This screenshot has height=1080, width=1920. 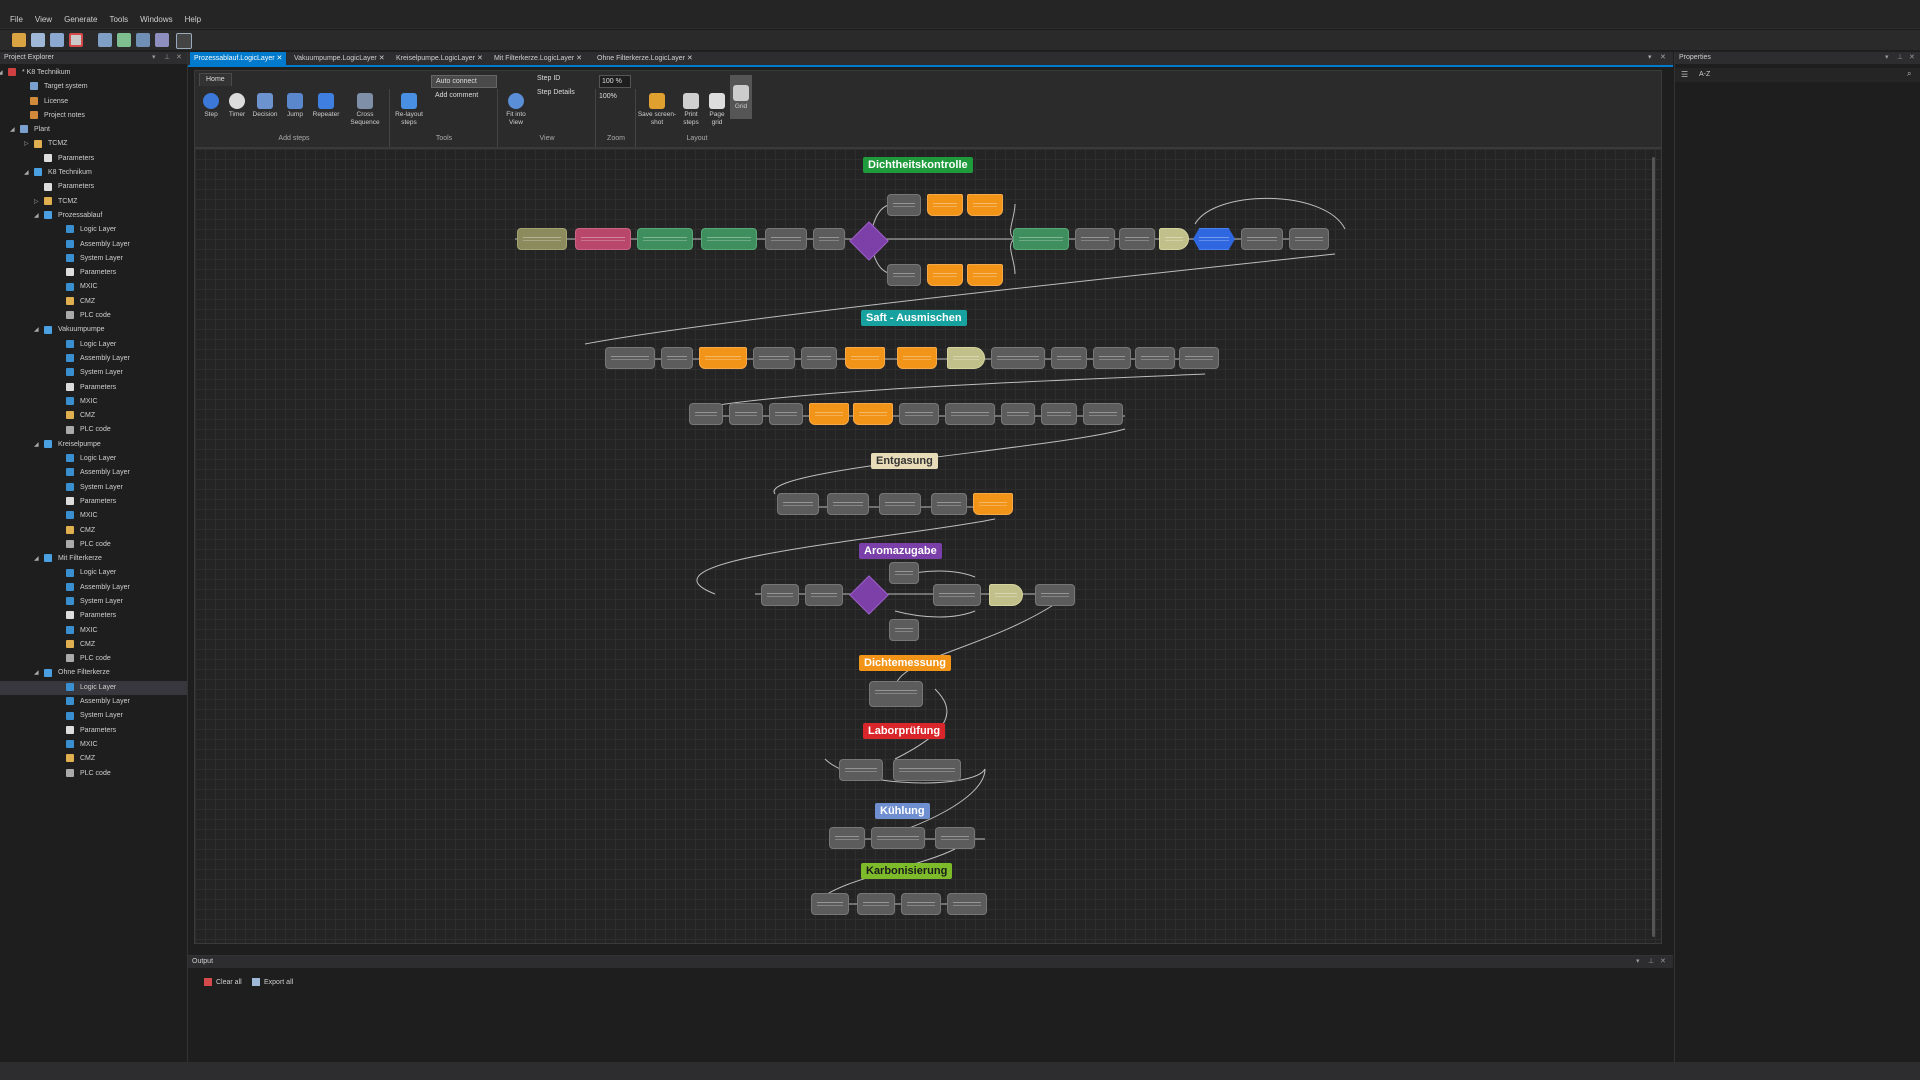 What do you see at coordinates (904, 731) in the screenshot?
I see `section-laborpruefung: Laborprüfung` at bounding box center [904, 731].